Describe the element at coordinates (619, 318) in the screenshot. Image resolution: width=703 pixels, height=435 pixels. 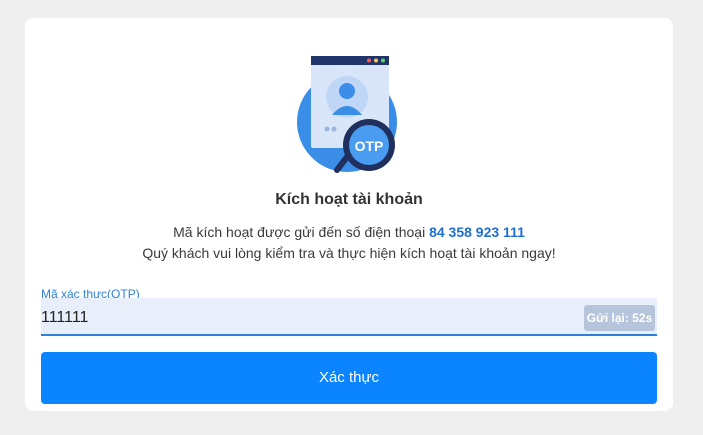
I see `resend-otp-button: Gửi lại: 52s` at that location.